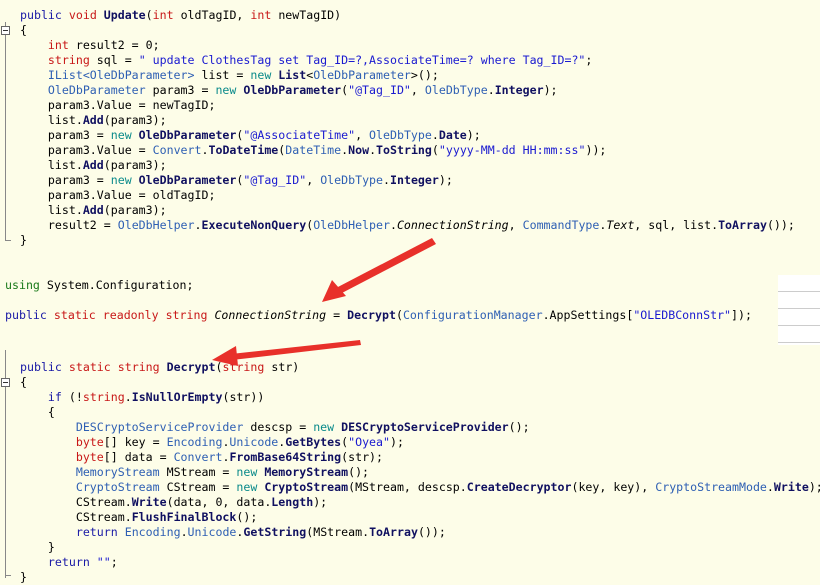 This screenshot has width=820, height=585. Describe the element at coordinates (135, 442) in the screenshot. I see `code-token: [] key =` at that location.